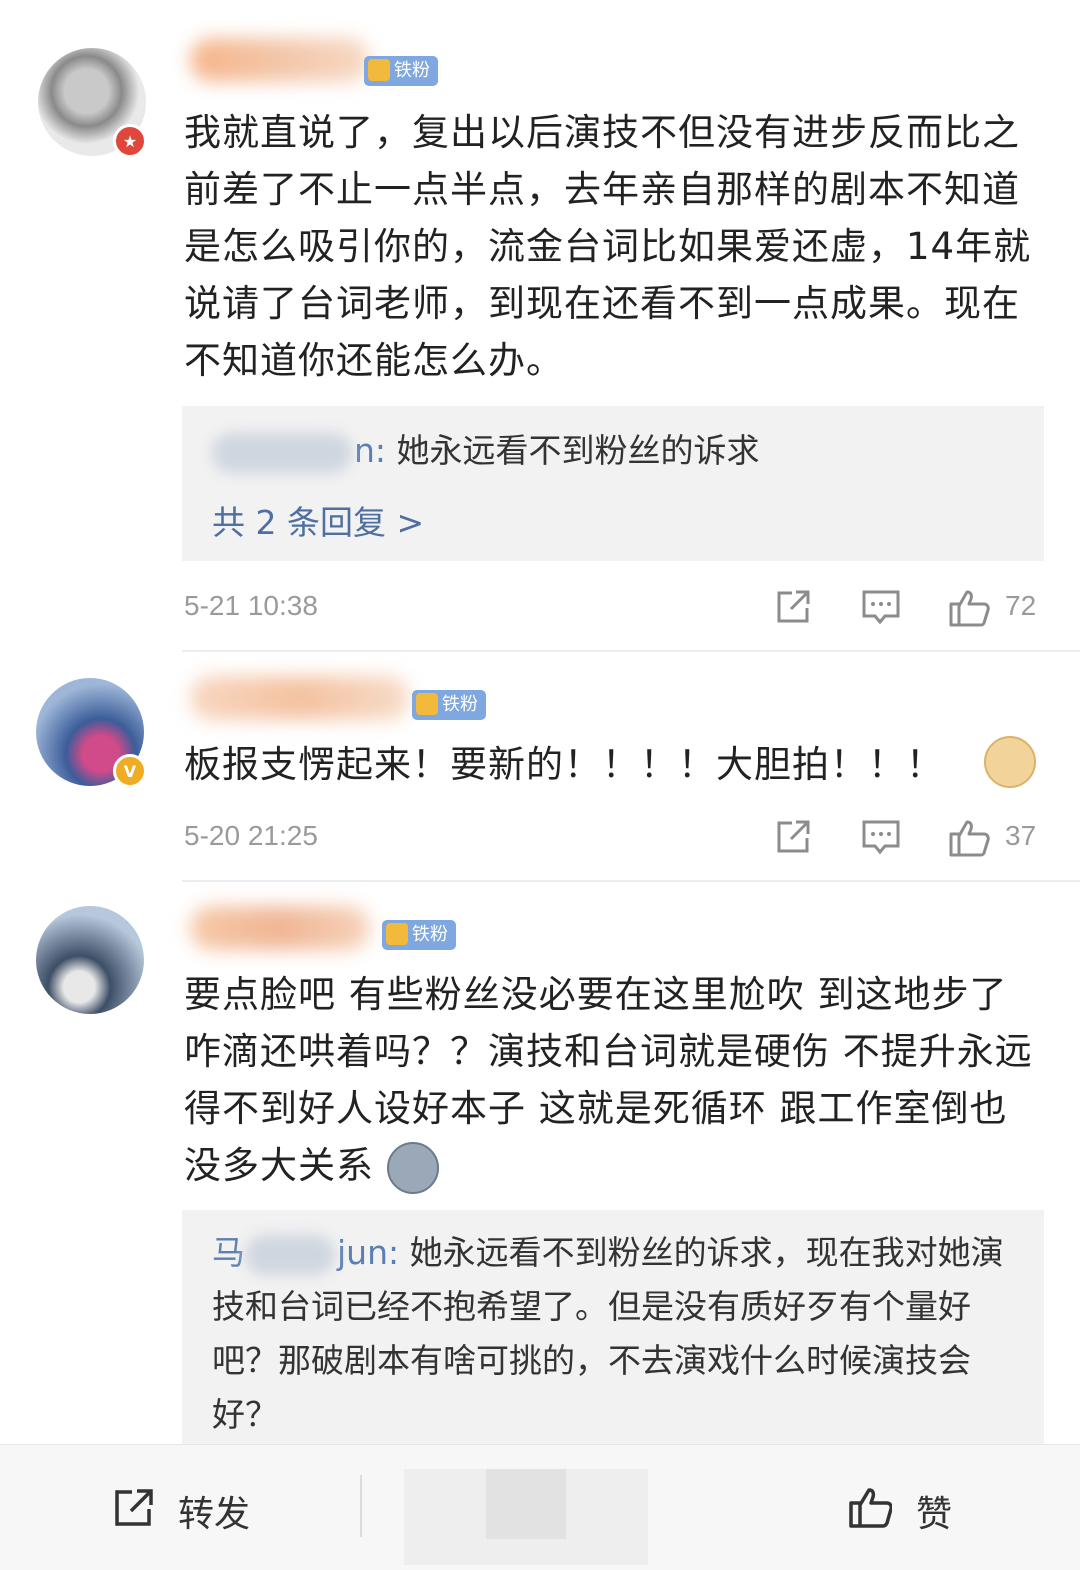 This screenshot has height=1570, width=1080. I want to click on reply-author: 马 jun:, so click(305, 1254).